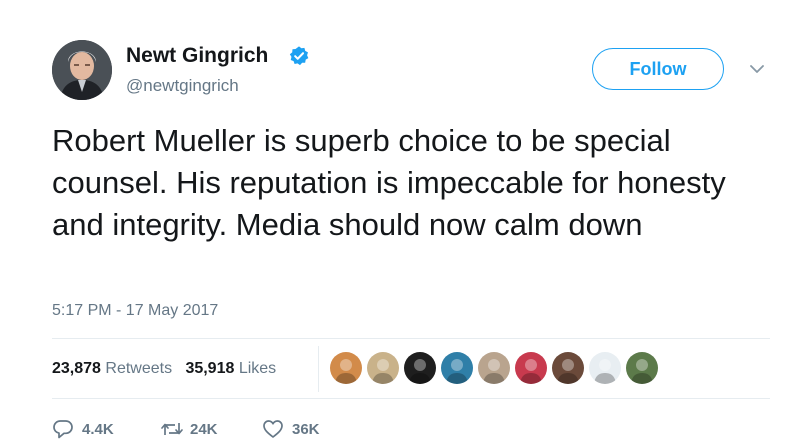  Describe the element at coordinates (197, 56) in the screenshot. I see `author-name: Newt Gingrich` at that location.